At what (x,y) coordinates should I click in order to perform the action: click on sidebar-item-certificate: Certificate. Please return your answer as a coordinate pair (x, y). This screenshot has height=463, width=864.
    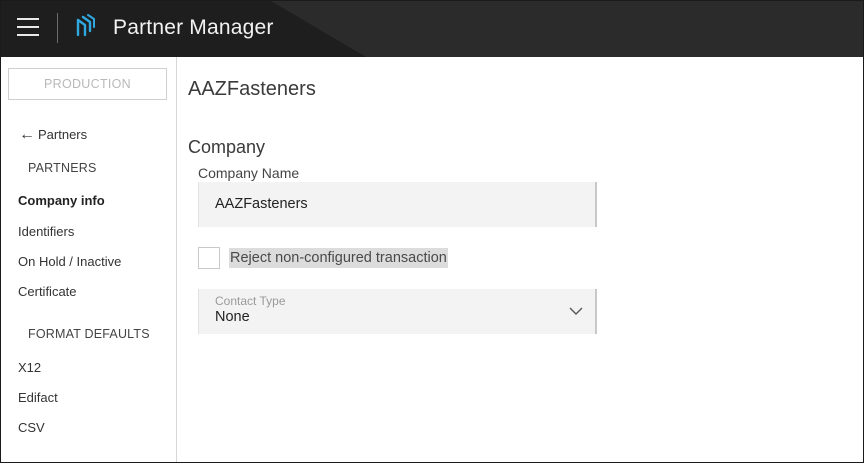
    Looking at the image, I should click on (47, 291).